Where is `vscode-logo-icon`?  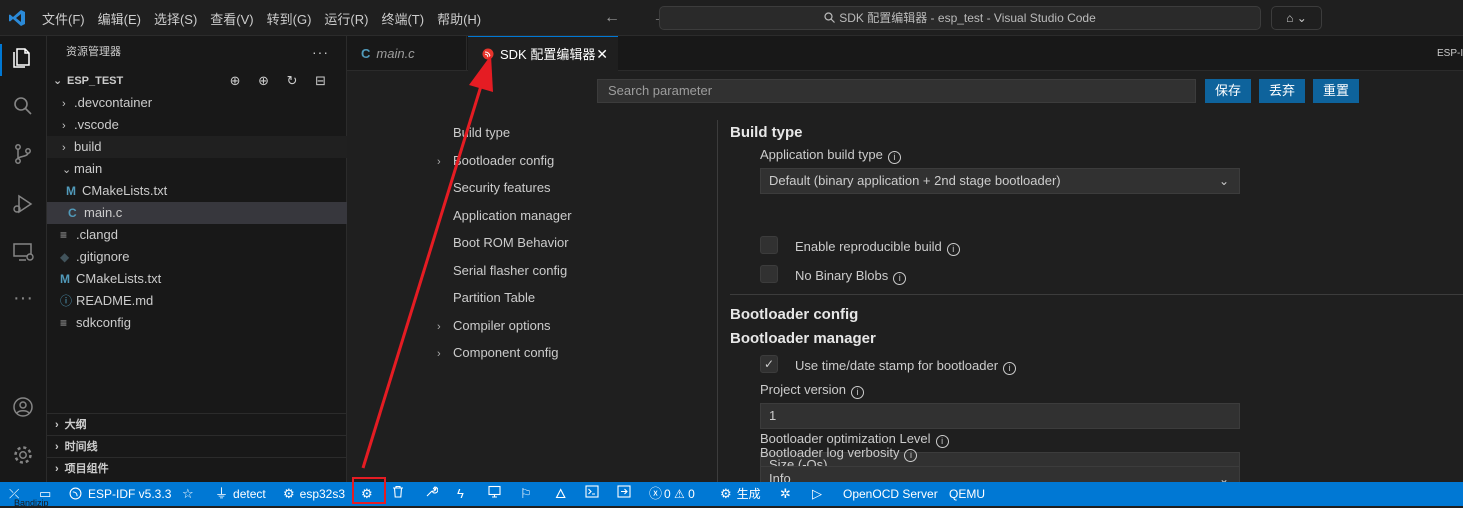 vscode-logo-icon is located at coordinates (17, 18).